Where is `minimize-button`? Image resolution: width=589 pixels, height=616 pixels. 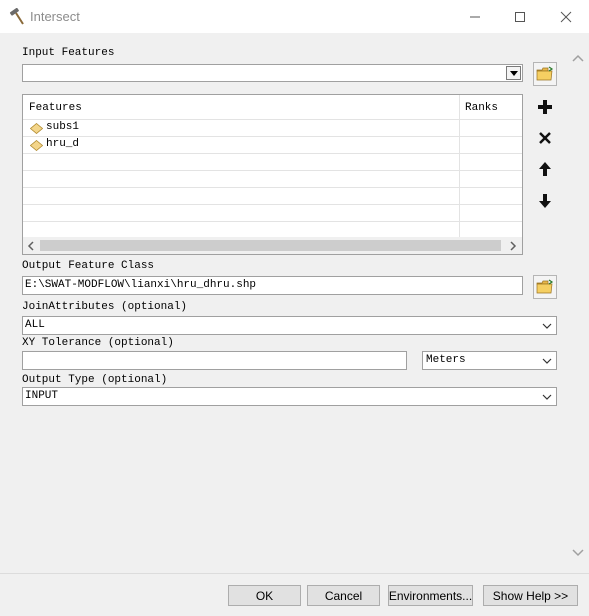
minimize-button is located at coordinates (475, 16).